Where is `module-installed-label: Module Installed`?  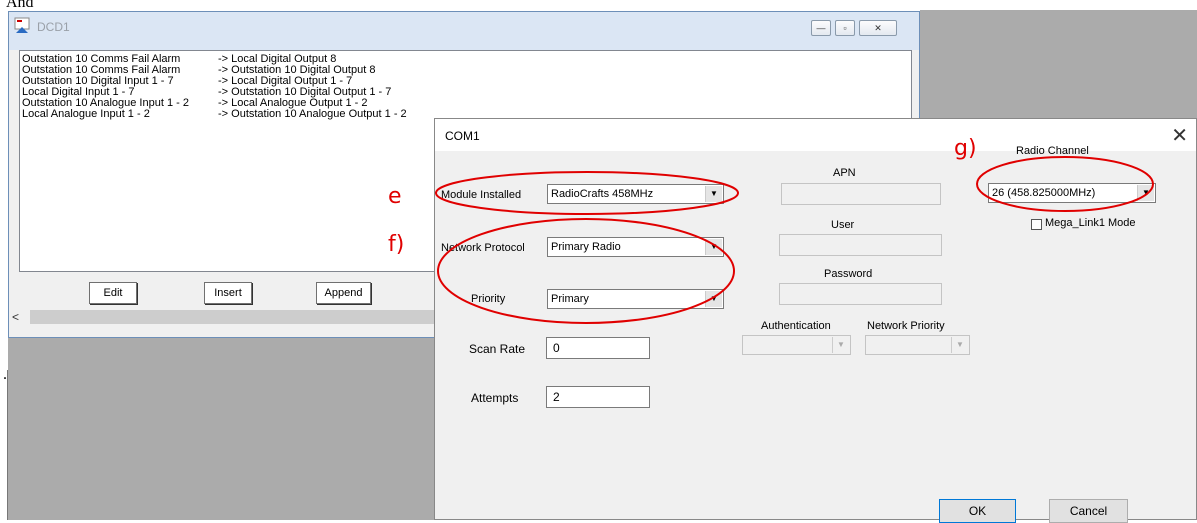 module-installed-label: Module Installed is located at coordinates (481, 195).